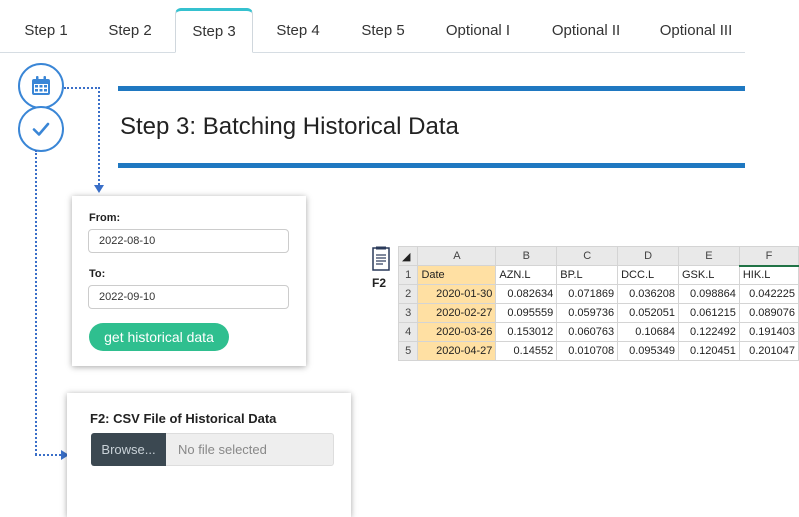  Describe the element at coordinates (526, 294) in the screenshot. I see `table-cell: 0.082634` at that location.